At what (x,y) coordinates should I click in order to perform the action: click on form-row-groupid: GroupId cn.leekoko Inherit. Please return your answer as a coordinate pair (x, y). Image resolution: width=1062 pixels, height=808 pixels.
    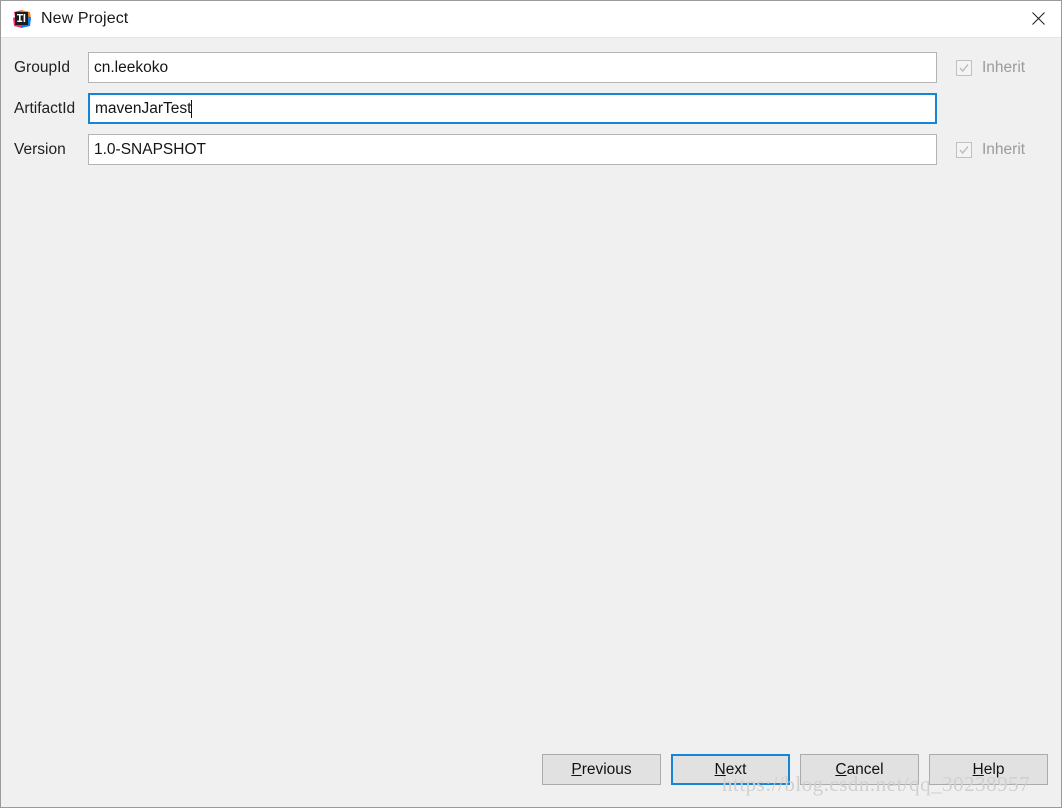
    Looking at the image, I should click on (531, 67).